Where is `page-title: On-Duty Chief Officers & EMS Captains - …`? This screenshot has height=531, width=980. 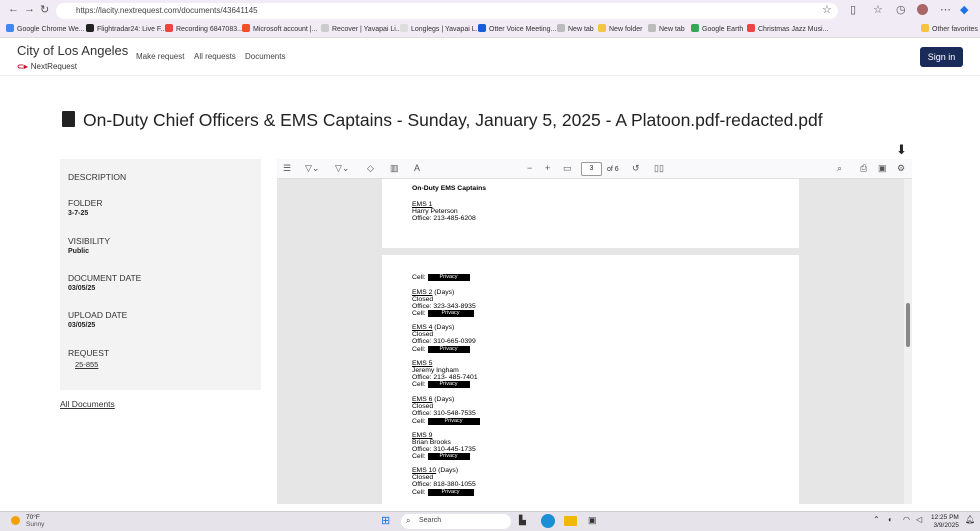 page-title: On-Duty Chief Officers & EMS Captains - … is located at coordinates (453, 120).